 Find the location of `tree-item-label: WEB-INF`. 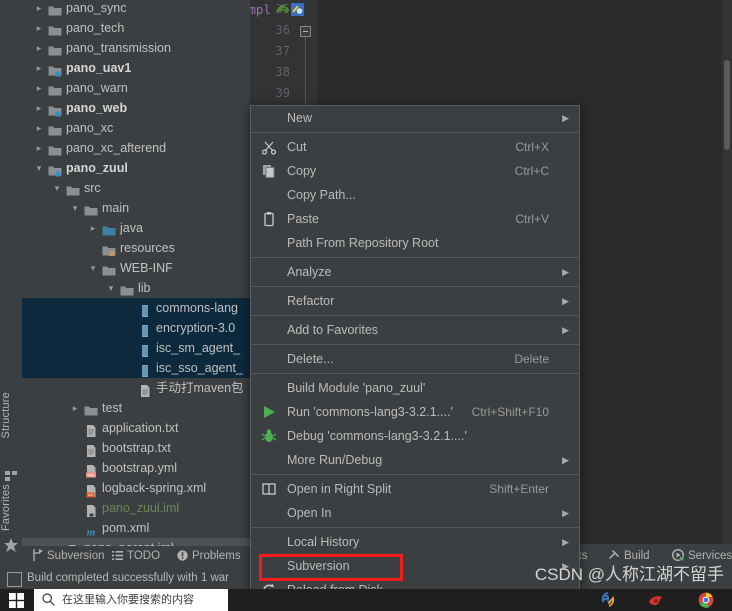

tree-item-label: WEB-INF is located at coordinates (146, 268).